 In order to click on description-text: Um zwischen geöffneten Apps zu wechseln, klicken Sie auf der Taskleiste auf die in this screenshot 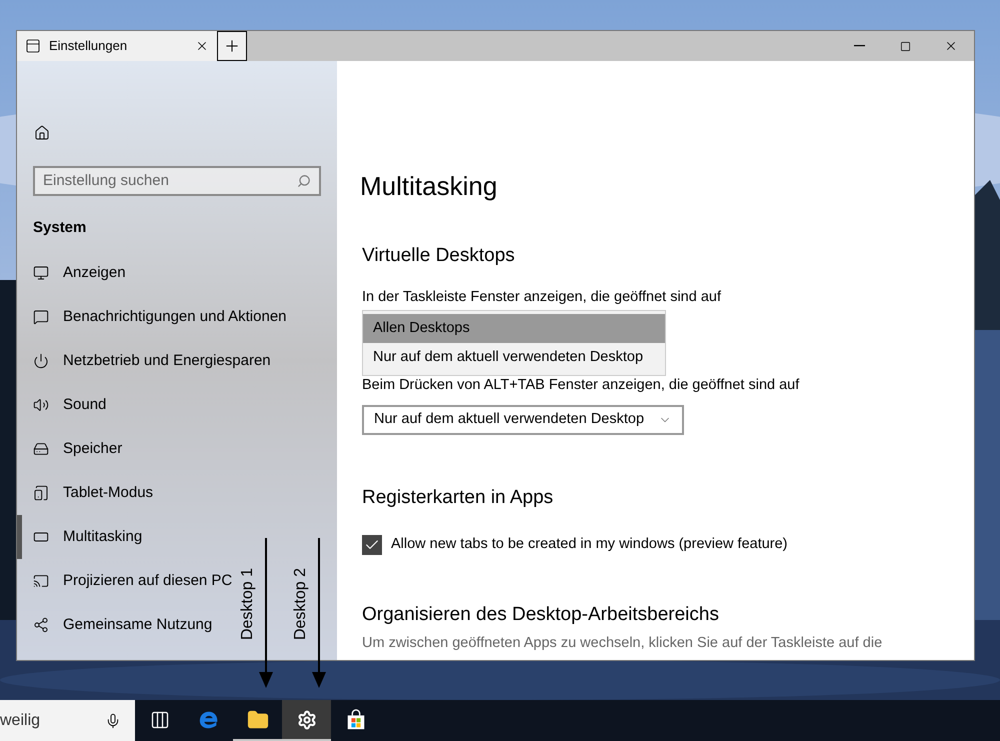, I will do `click(622, 644)`.